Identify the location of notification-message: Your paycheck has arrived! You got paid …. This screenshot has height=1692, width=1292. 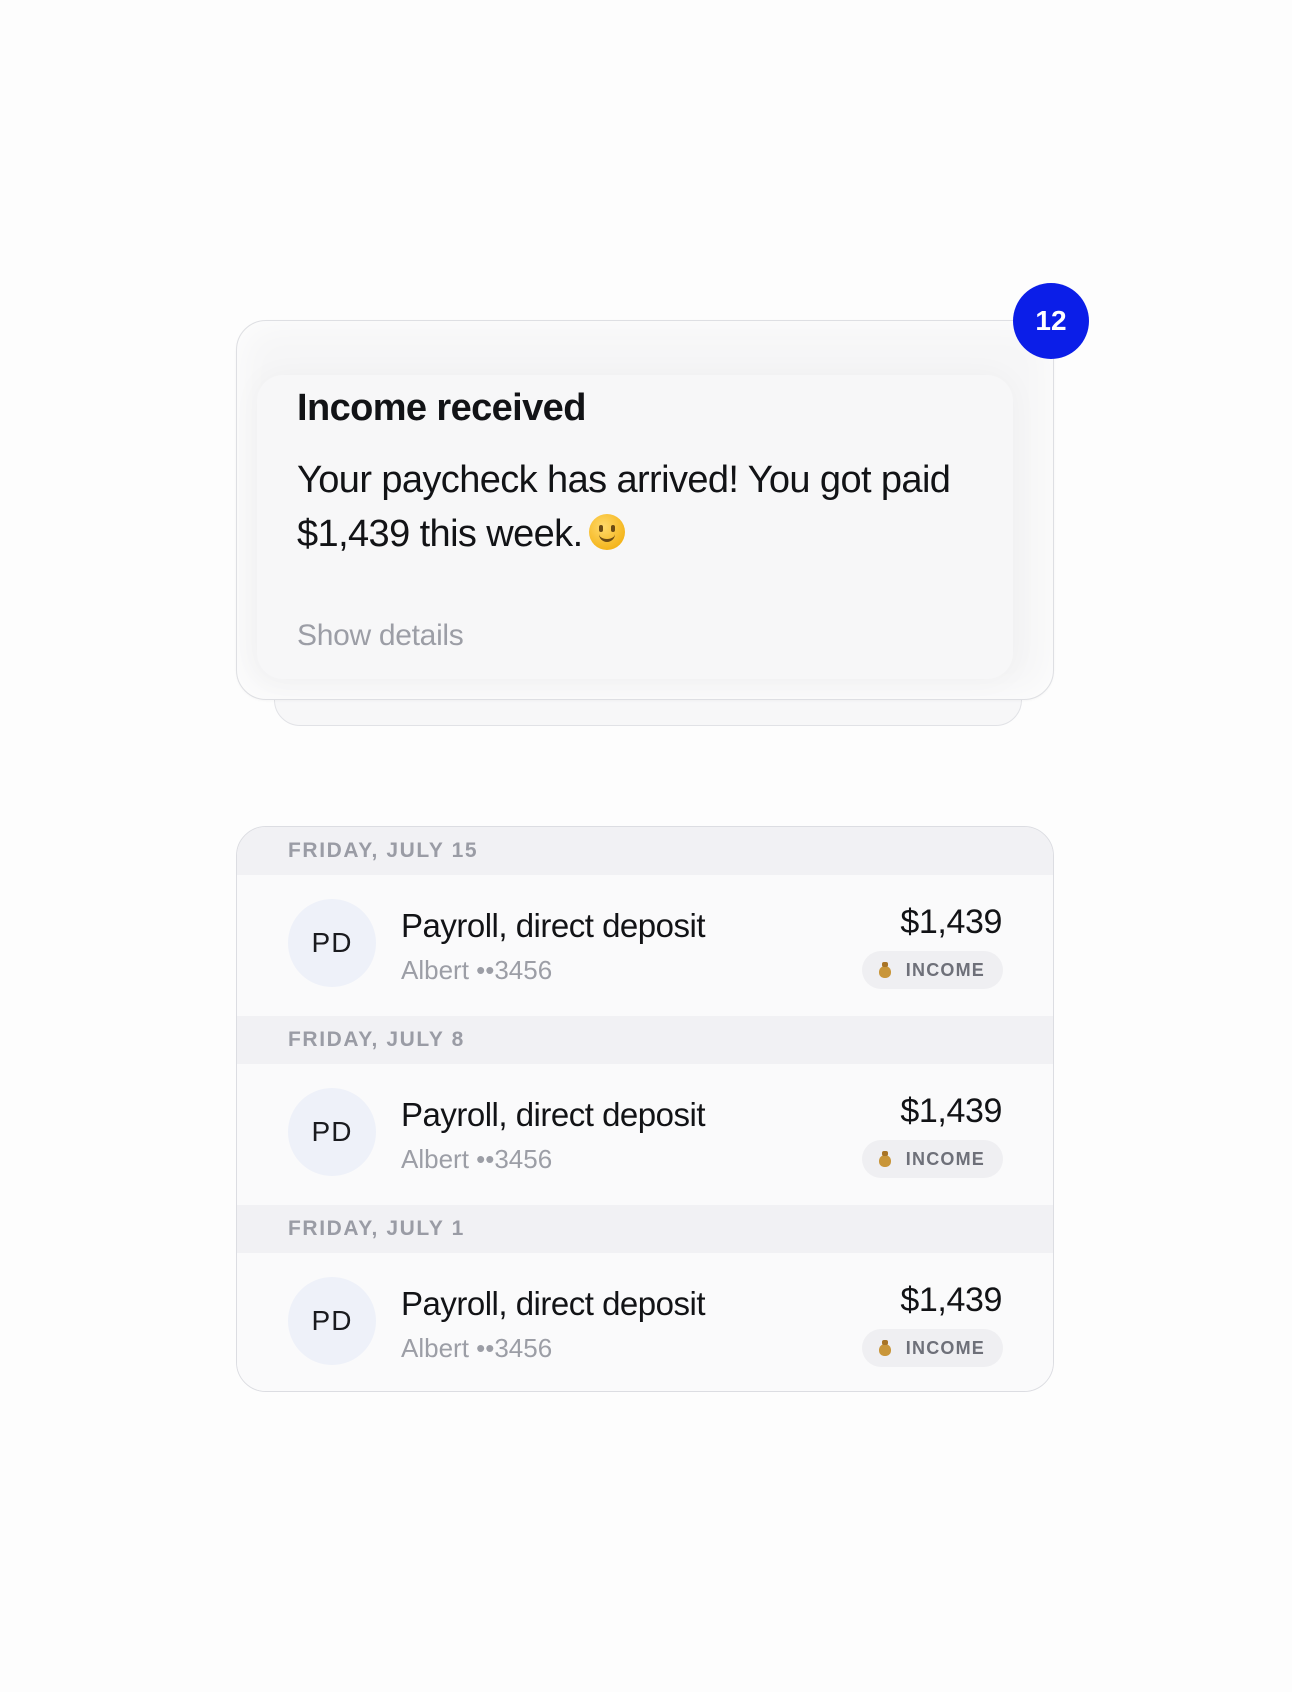
(647, 507).